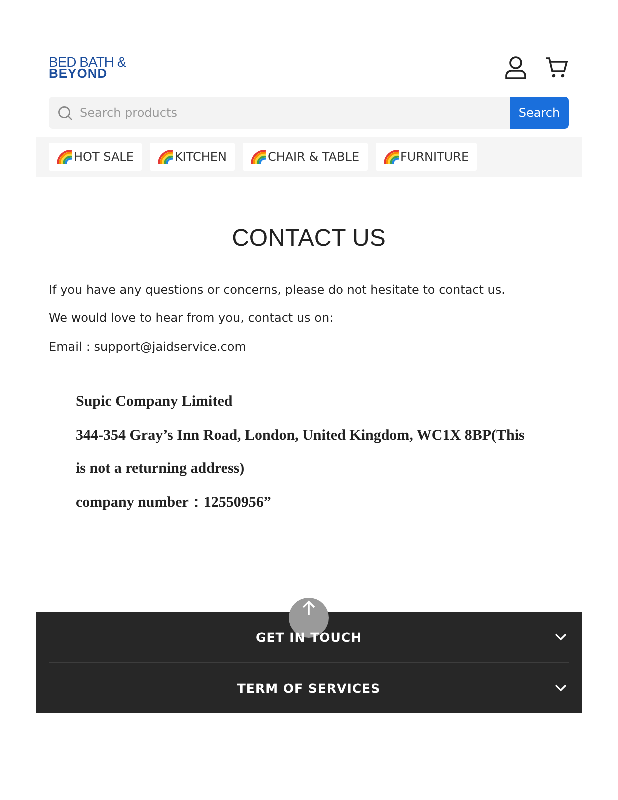 The width and height of the screenshot is (618, 800). What do you see at coordinates (309, 688) in the screenshot?
I see `footer-section-toggle: TERM OF SERVICES` at bounding box center [309, 688].